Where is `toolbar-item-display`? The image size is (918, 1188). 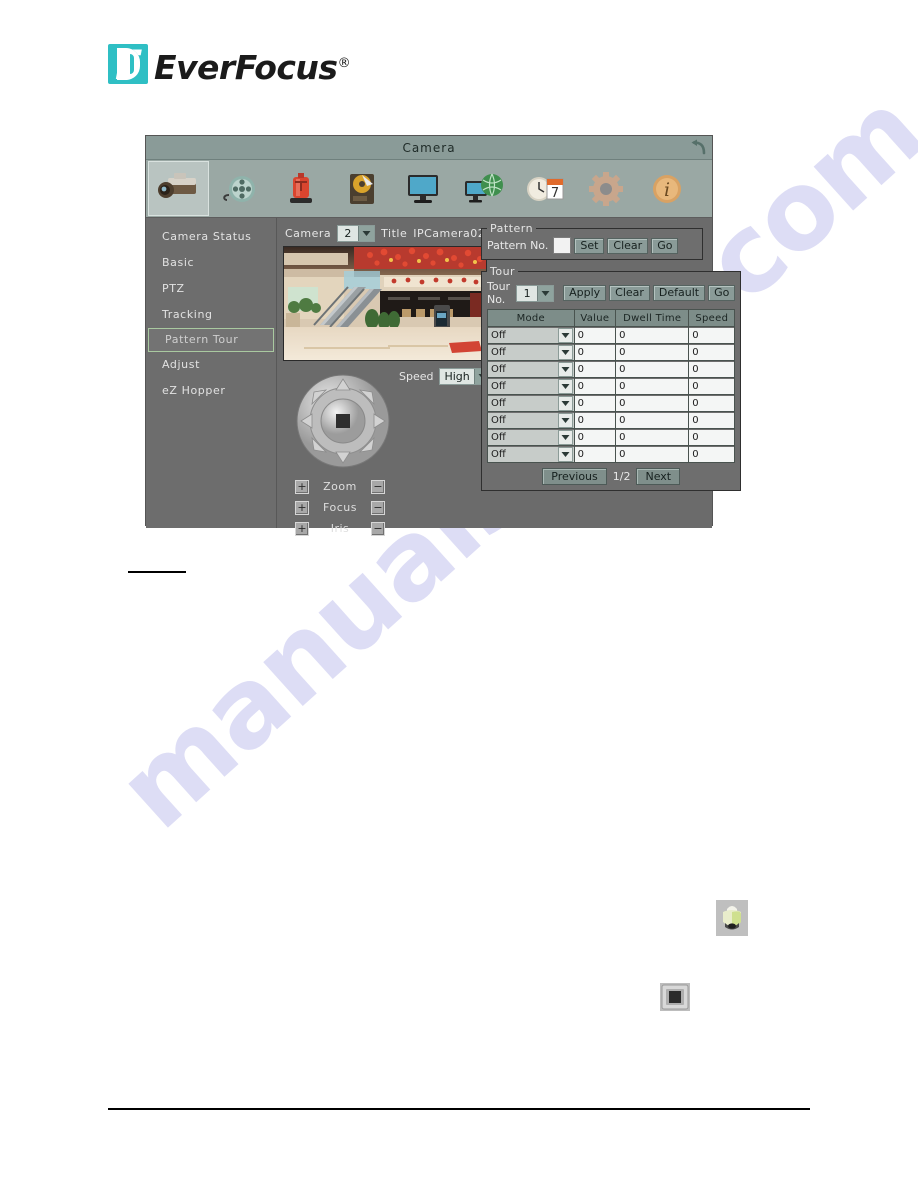 toolbar-item-display is located at coordinates (422, 188).